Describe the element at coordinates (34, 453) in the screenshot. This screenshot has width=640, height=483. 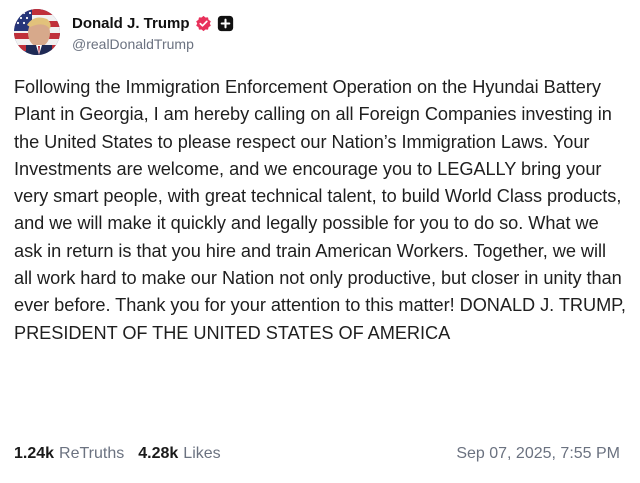
I see `retruths-count: 1.24k` at that location.